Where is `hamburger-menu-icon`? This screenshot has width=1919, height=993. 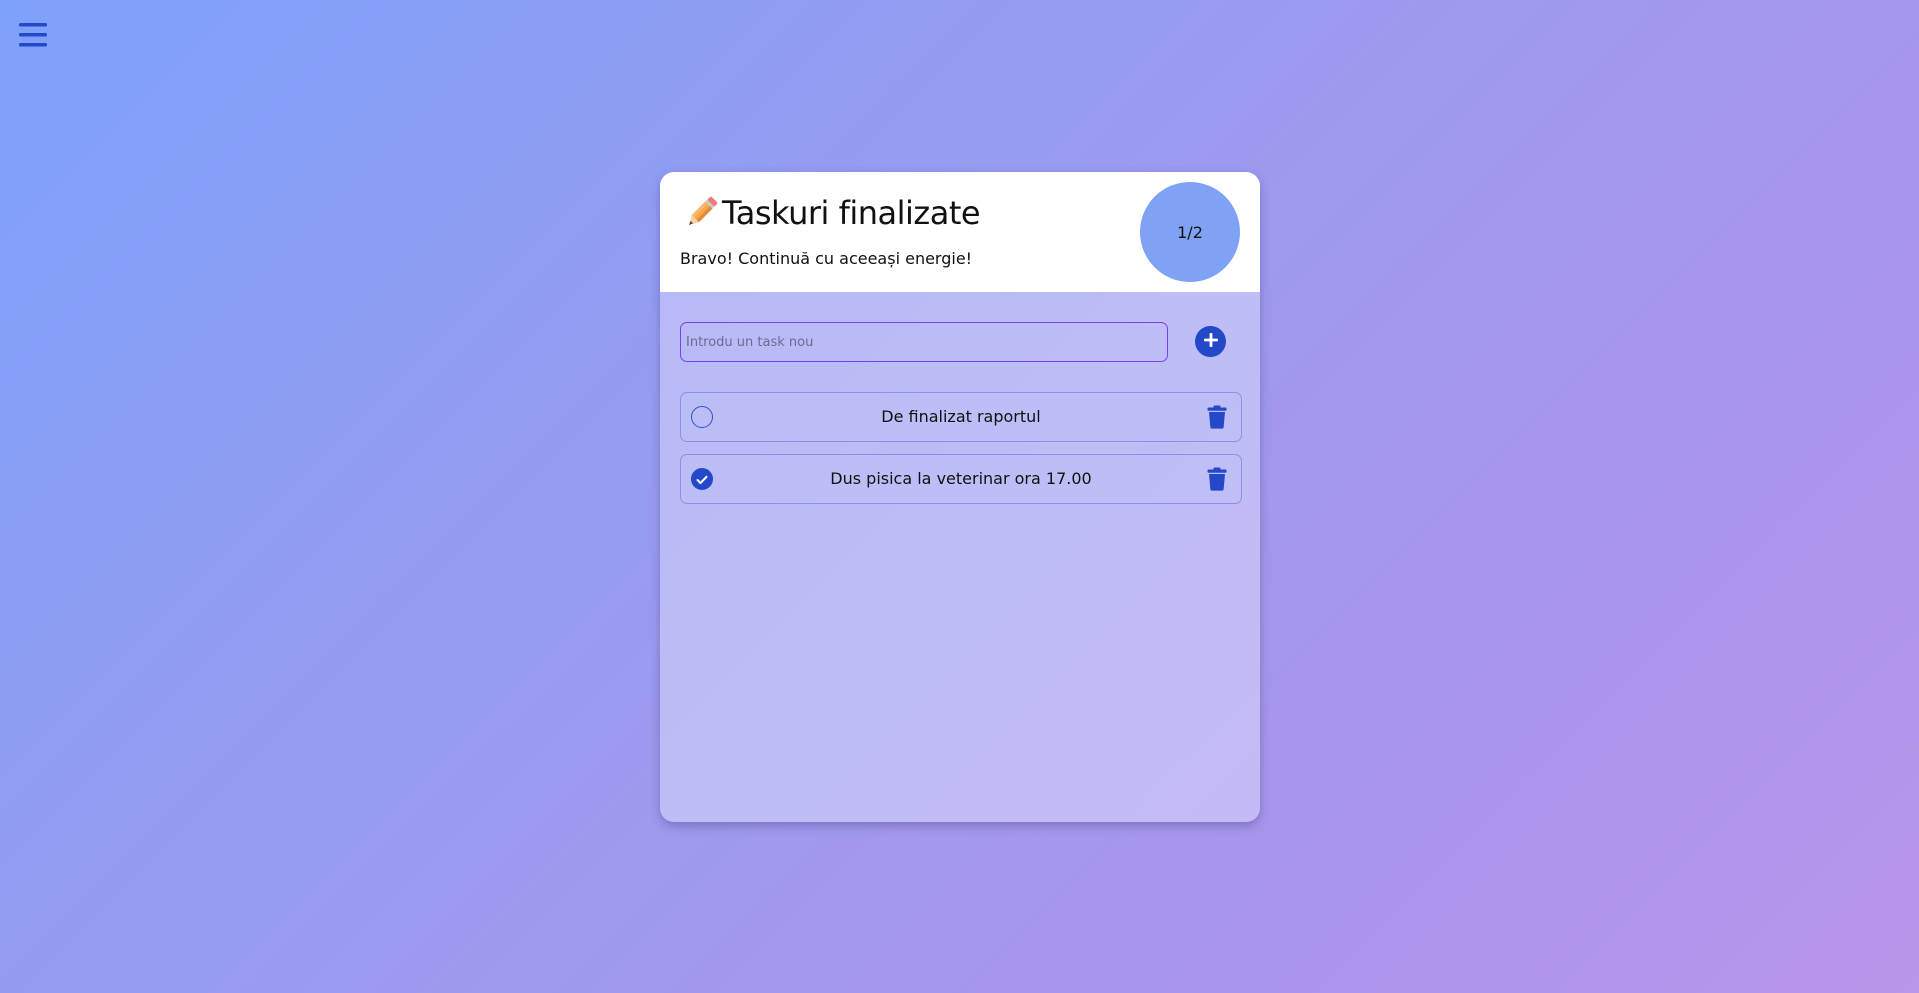
hamburger-menu-icon is located at coordinates (33, 35).